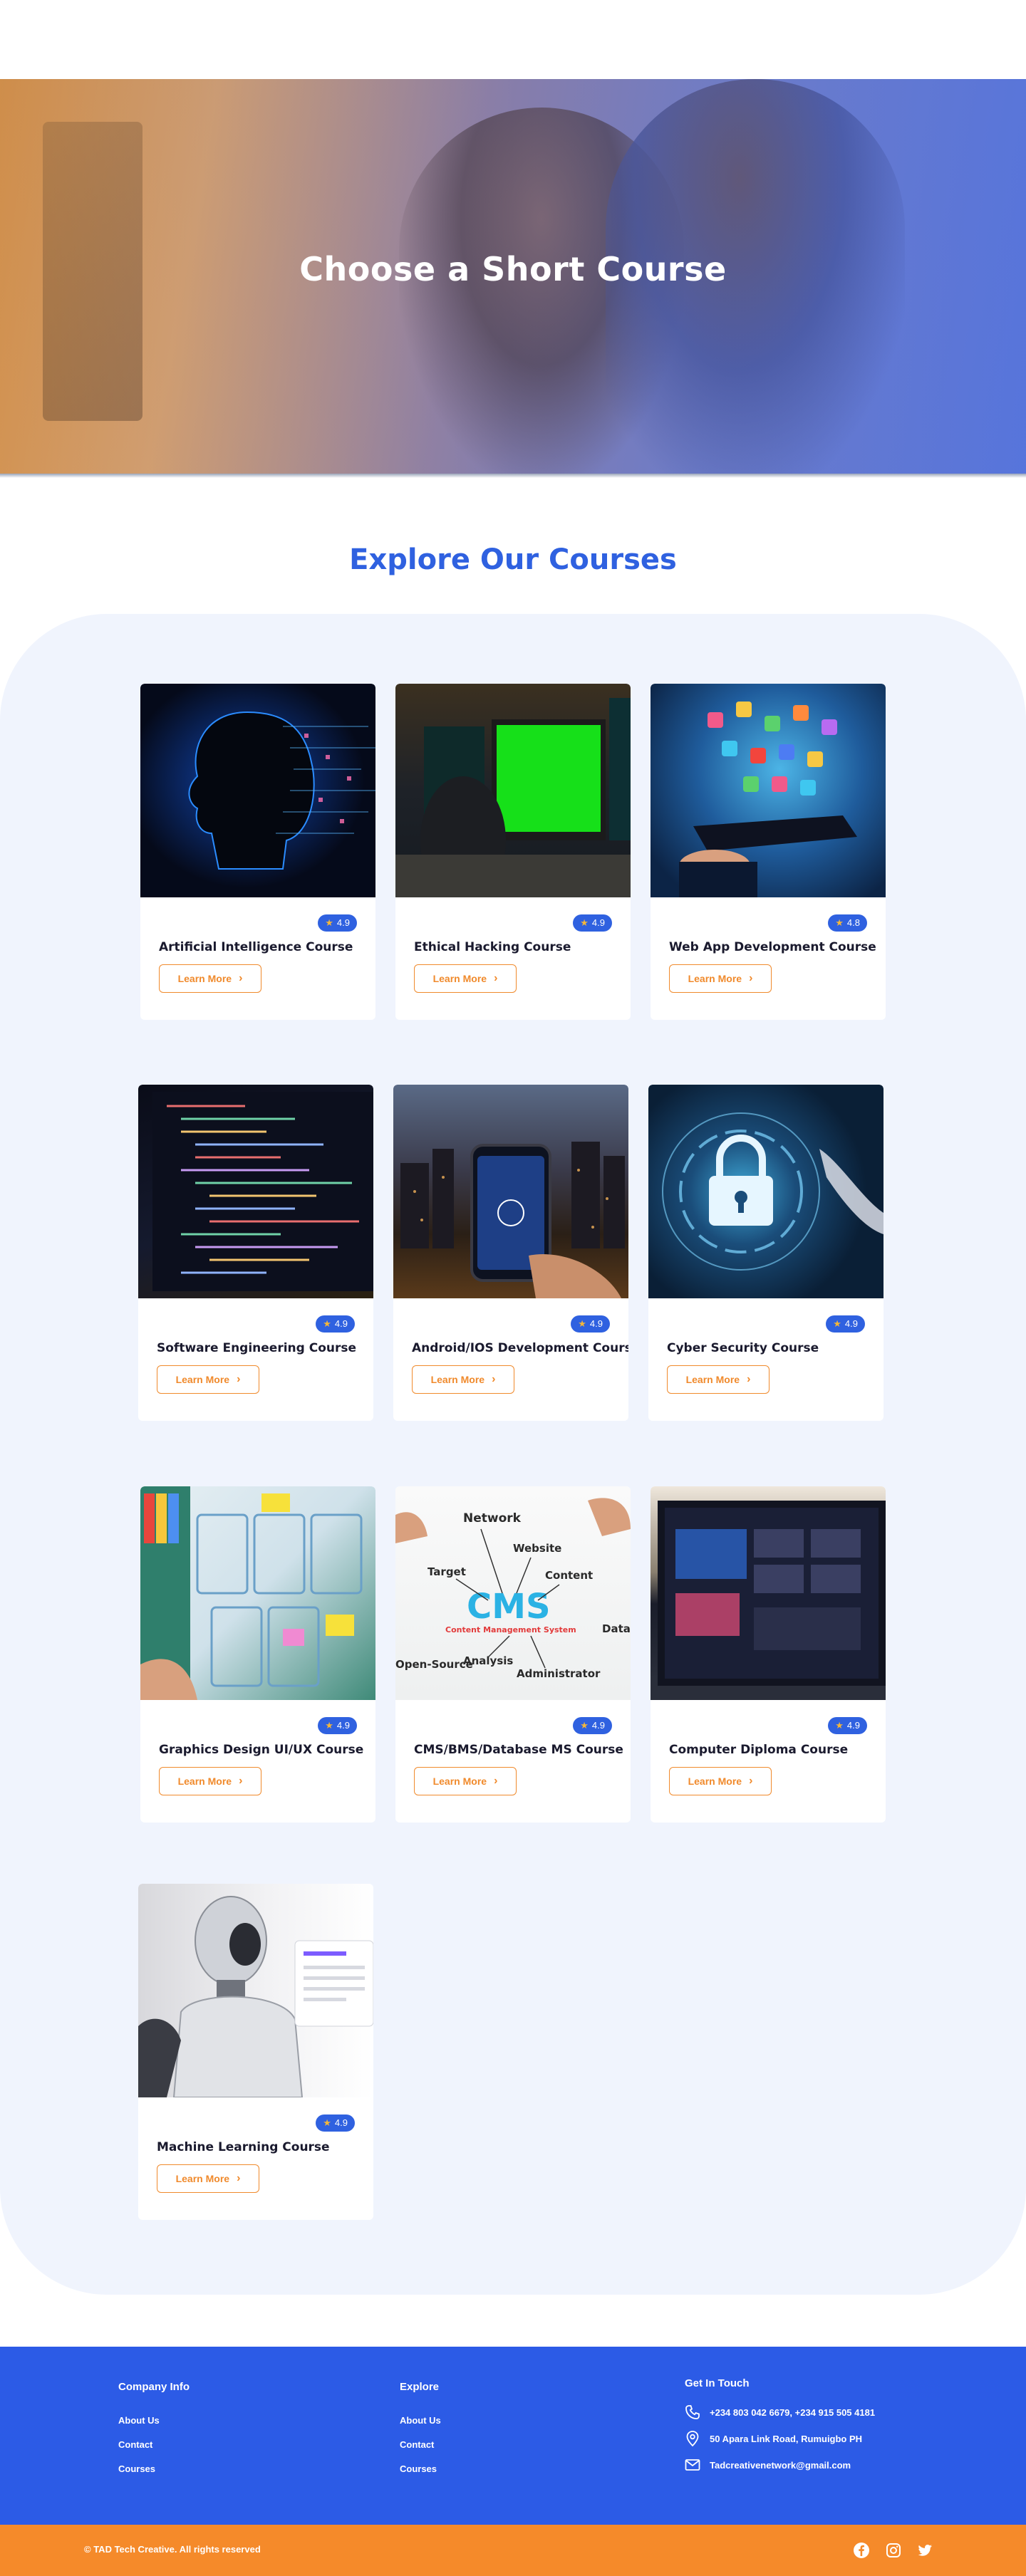 Image resolution: width=1026 pixels, height=2576 pixels. Describe the element at coordinates (154, 2387) in the screenshot. I see `footer-company-title: Company Info` at that location.